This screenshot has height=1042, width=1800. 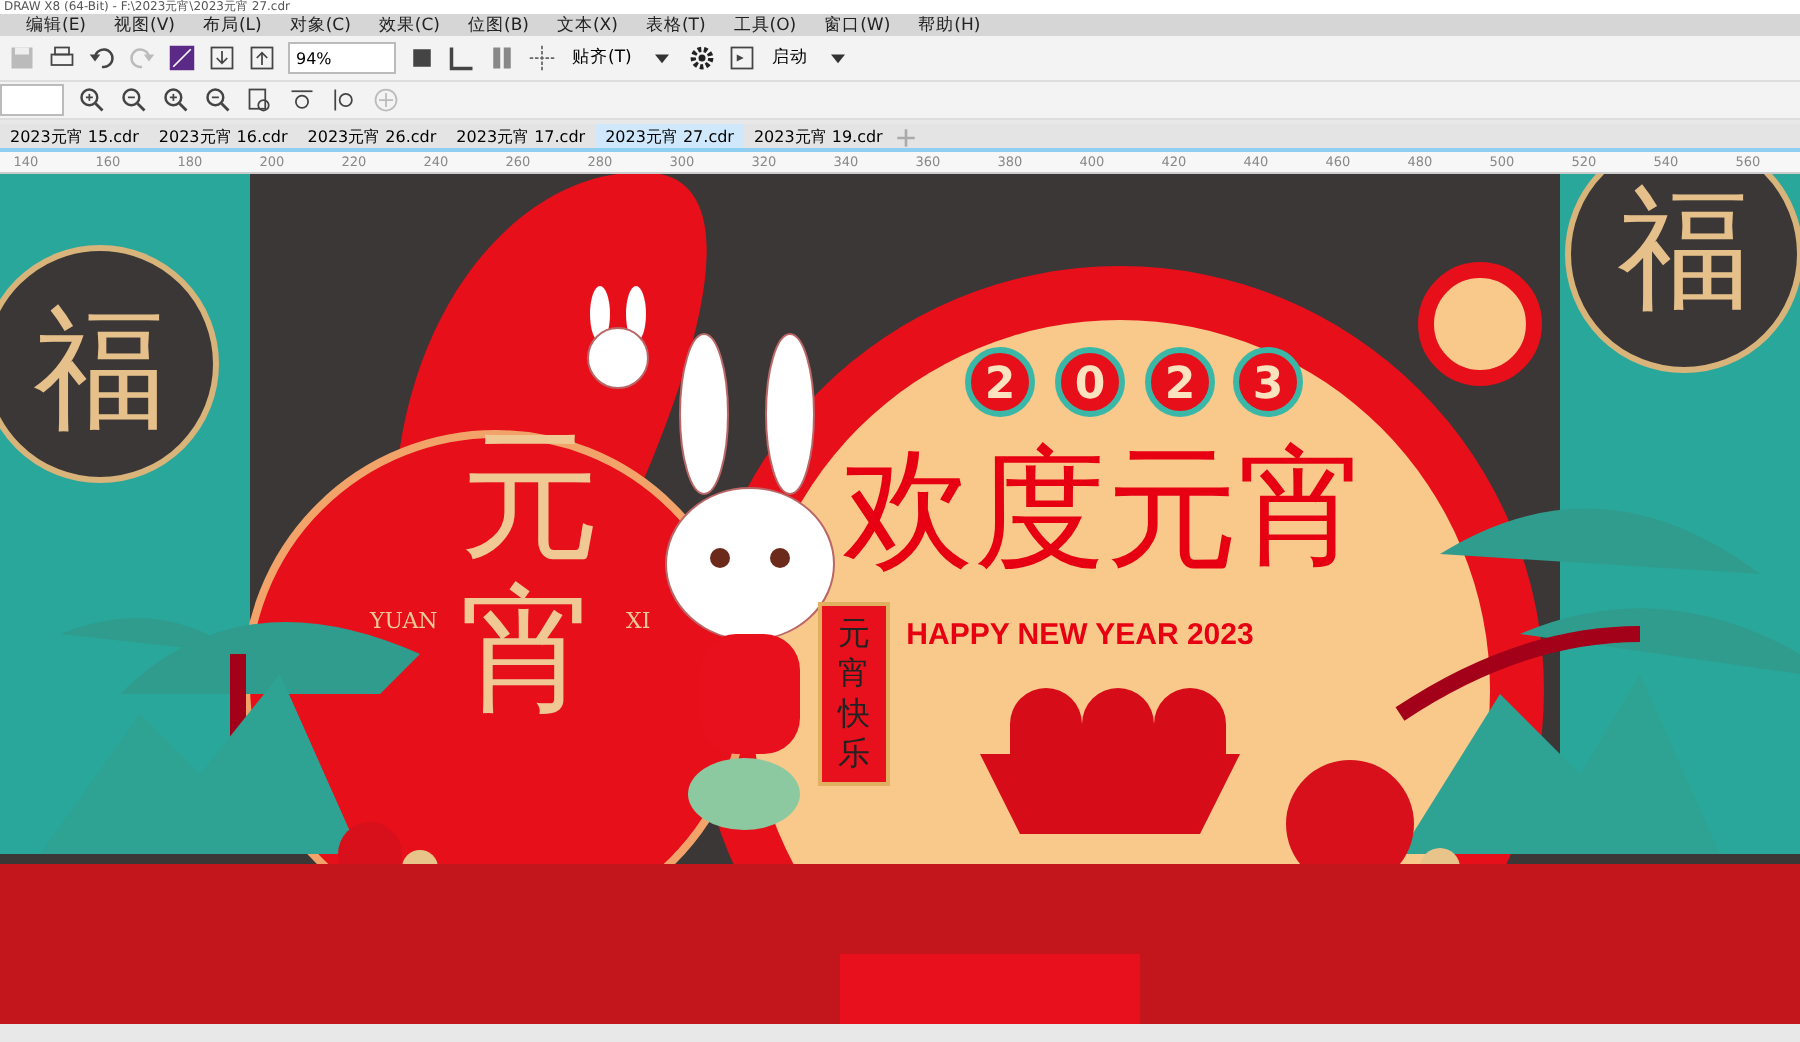 I want to click on printer-icon, so click(x=62, y=58).